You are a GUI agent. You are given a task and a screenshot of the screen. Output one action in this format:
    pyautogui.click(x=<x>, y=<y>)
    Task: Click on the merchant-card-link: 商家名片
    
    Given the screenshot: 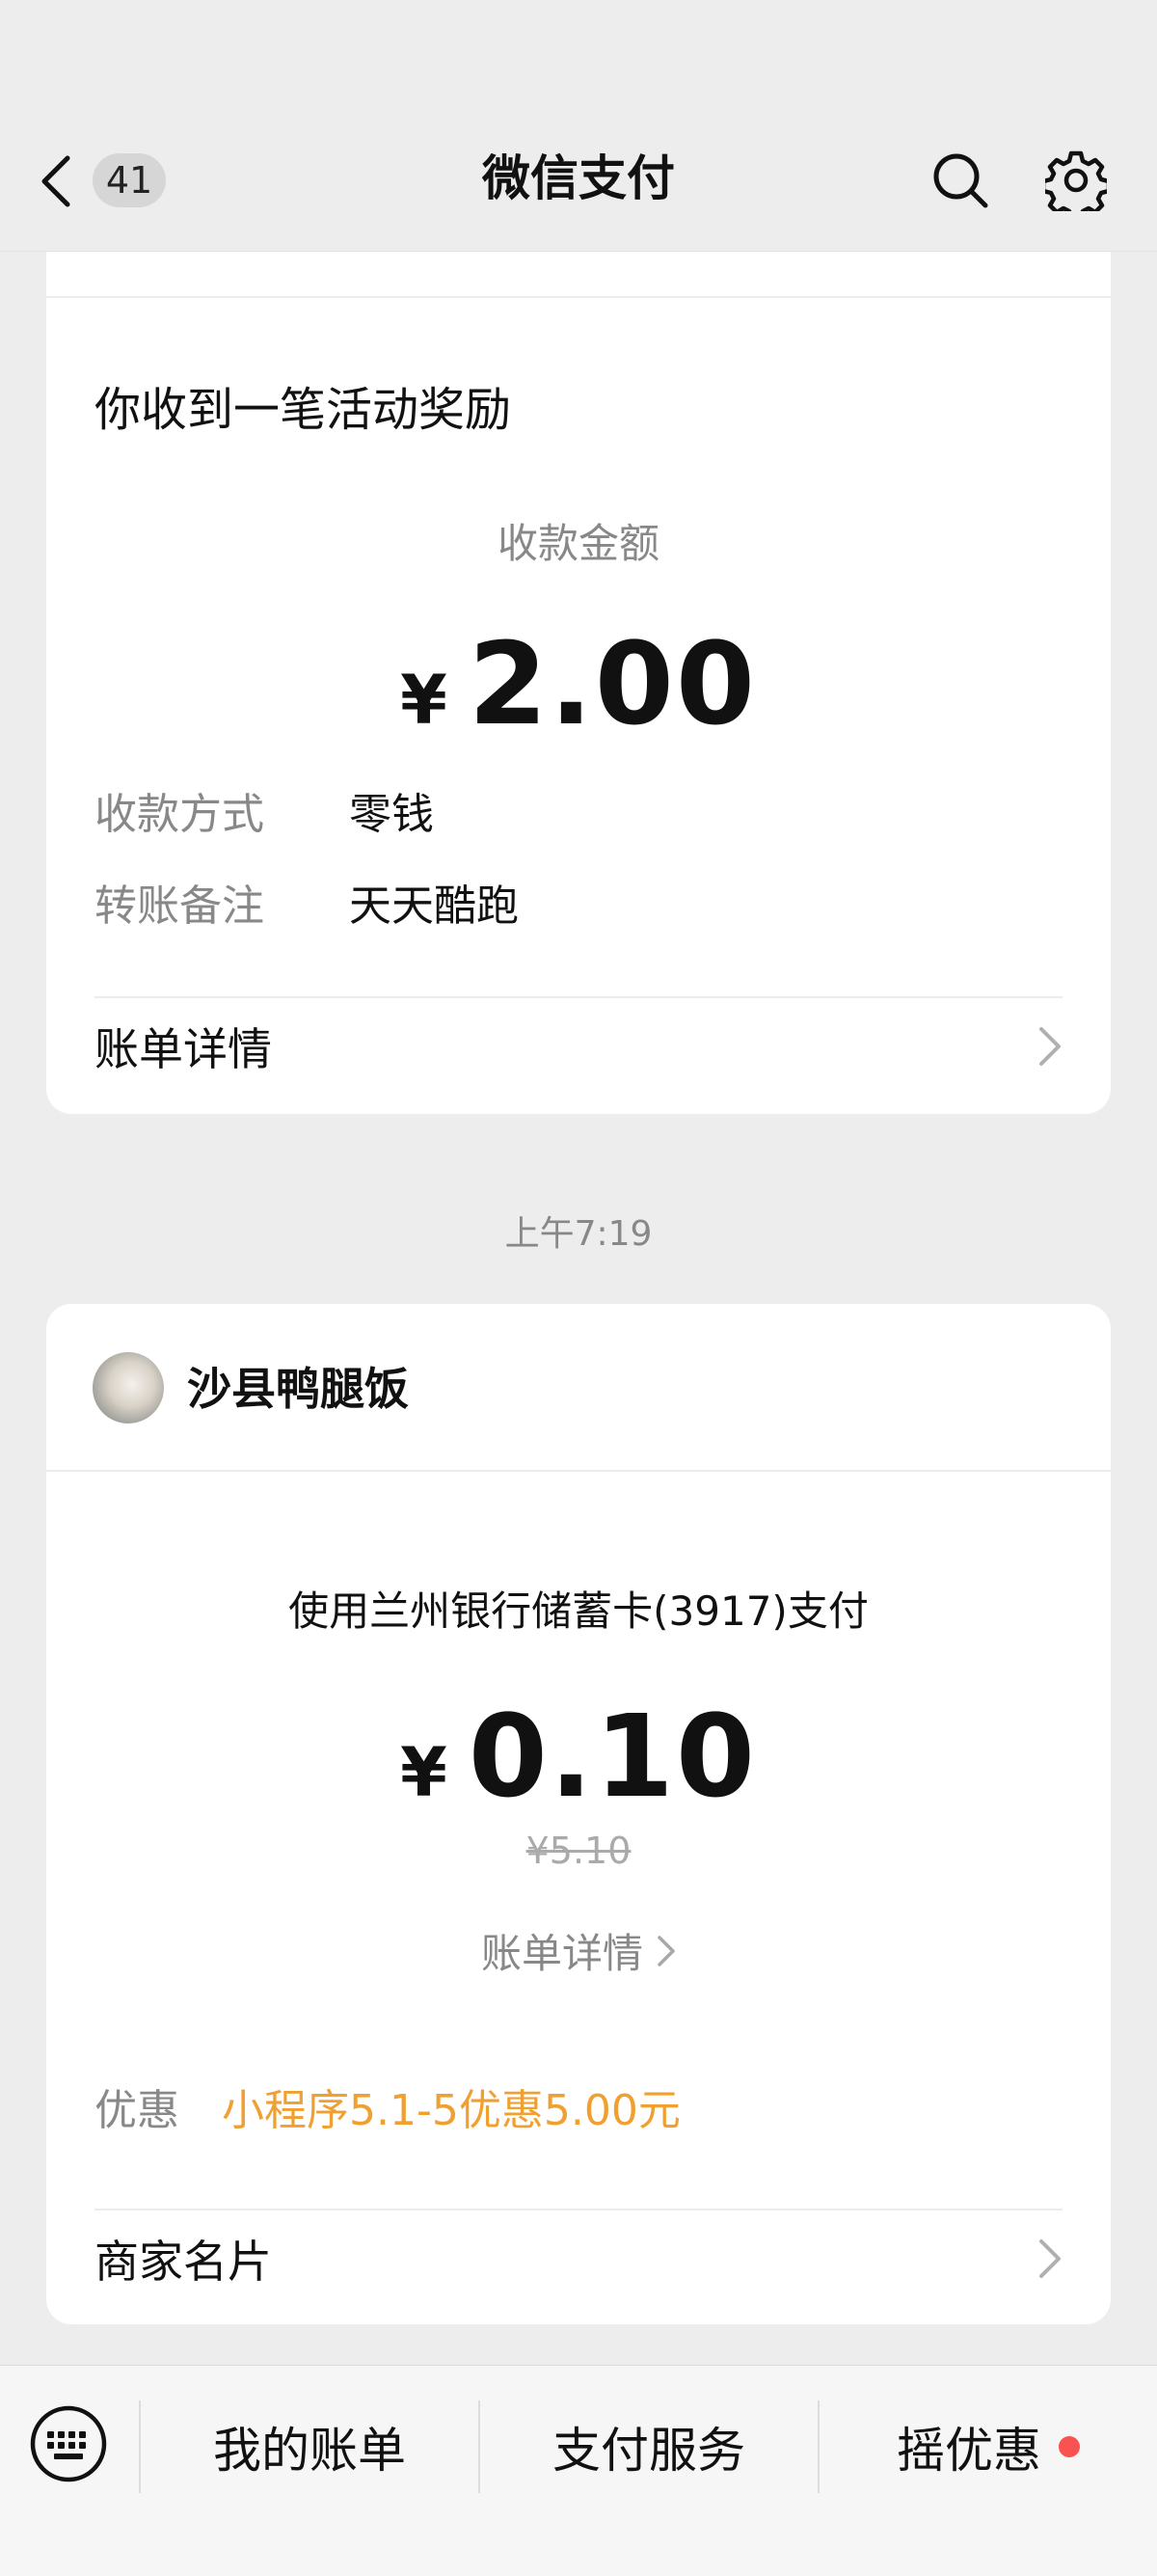 What is the action you would take?
    pyautogui.click(x=578, y=2258)
    